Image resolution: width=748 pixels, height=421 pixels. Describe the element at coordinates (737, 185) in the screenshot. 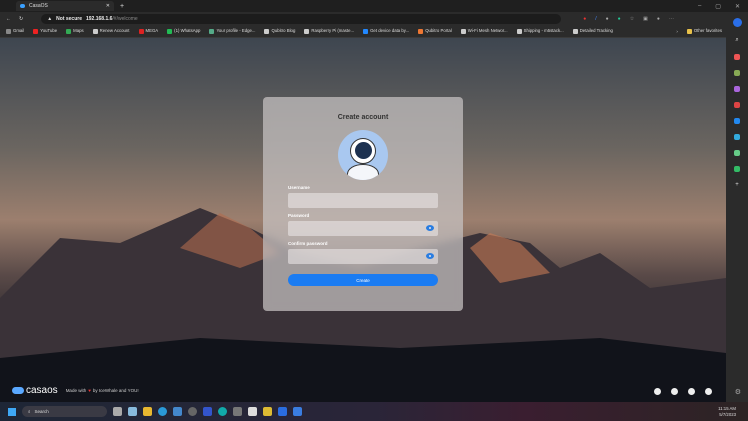

I see `add-icon: +` at that location.